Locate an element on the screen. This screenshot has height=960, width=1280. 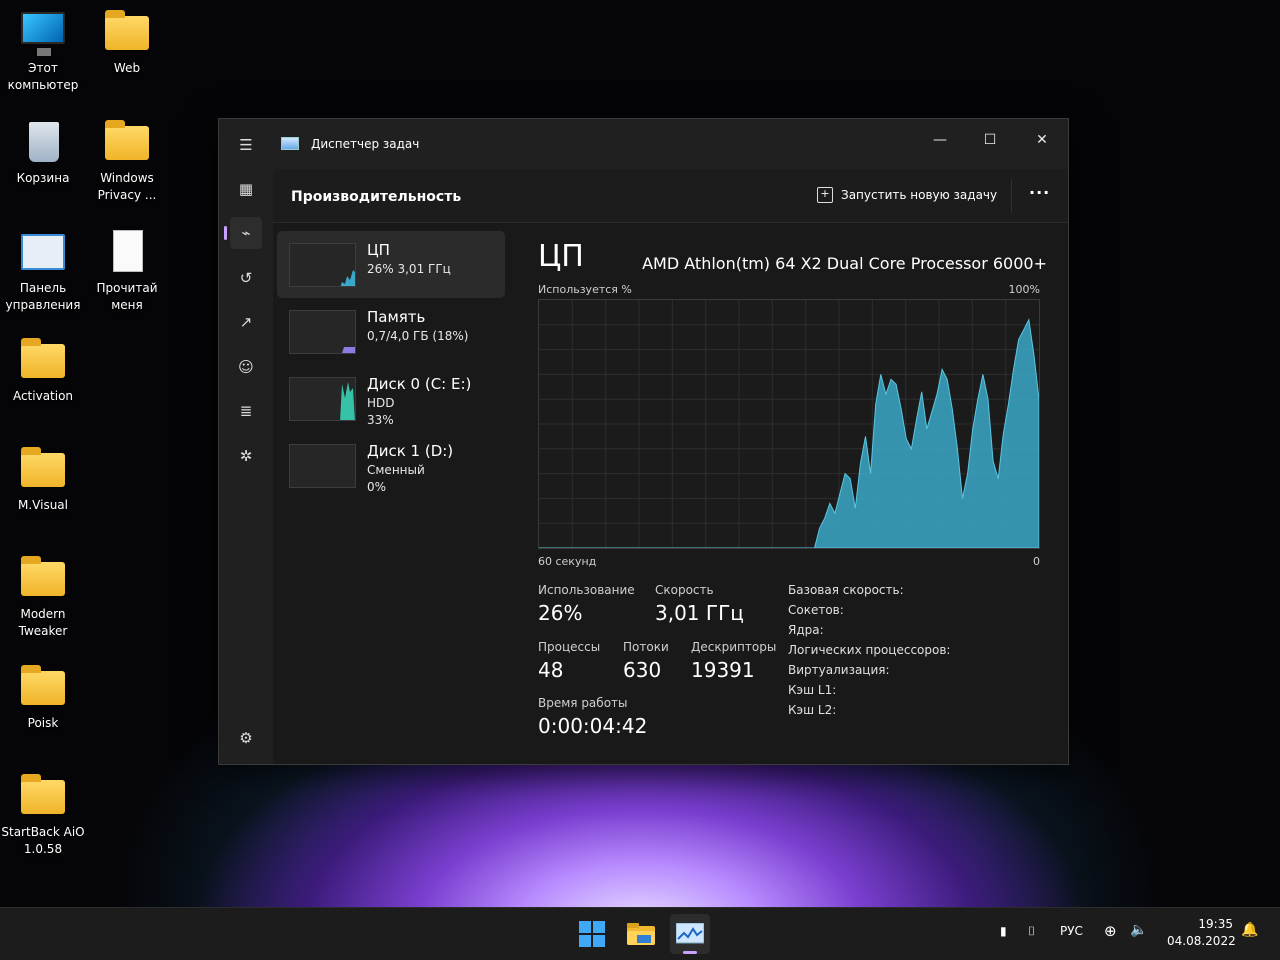
desktop-icon-web: Web is located at coordinates (127, 42).